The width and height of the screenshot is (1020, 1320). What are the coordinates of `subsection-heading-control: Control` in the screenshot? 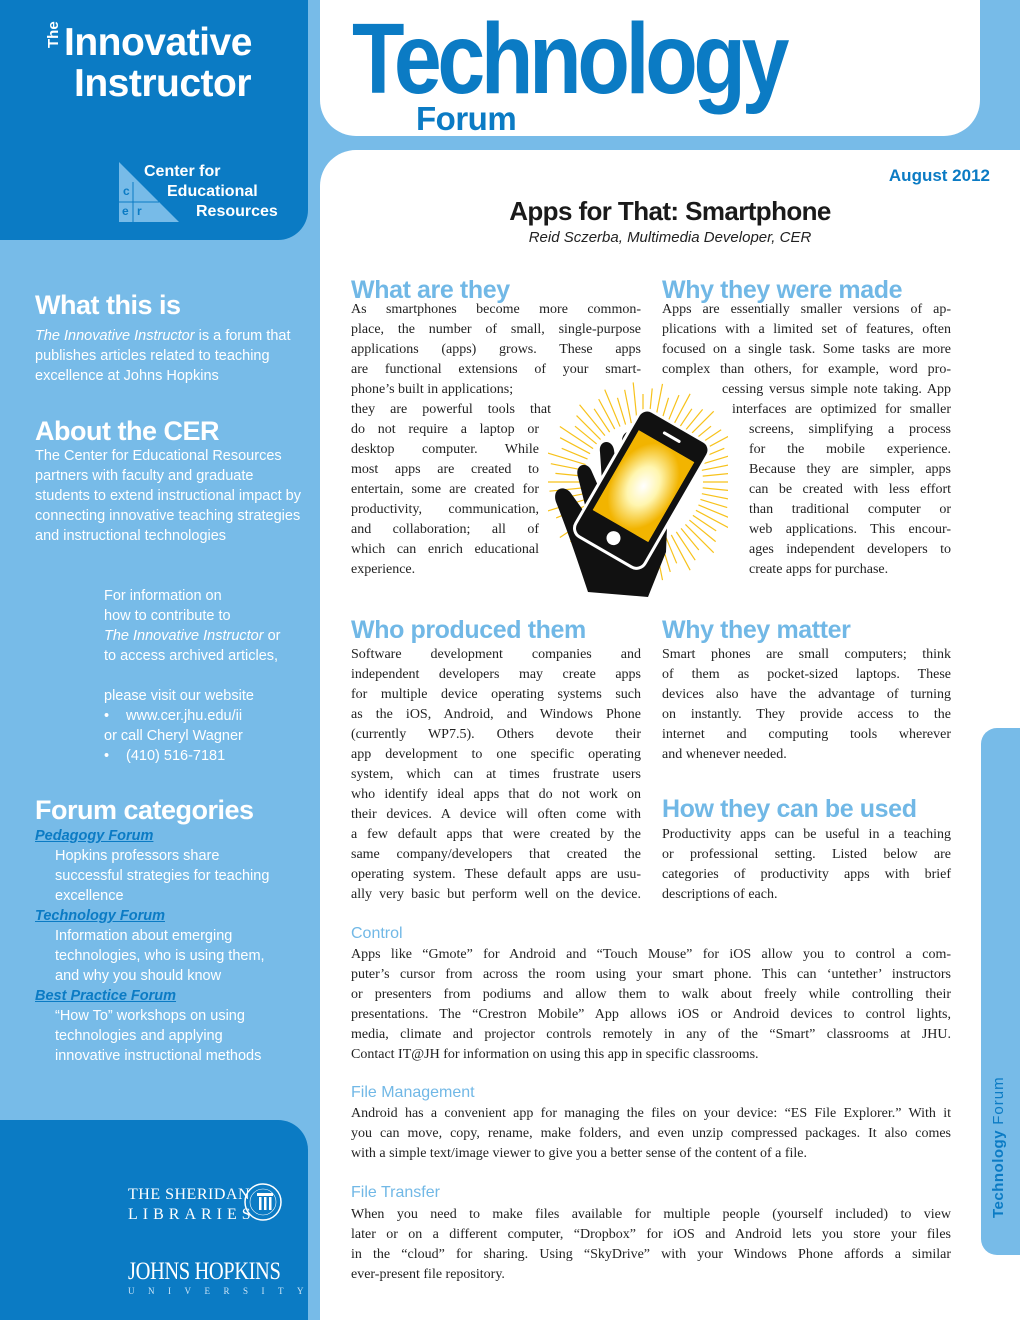 It's located at (377, 933).